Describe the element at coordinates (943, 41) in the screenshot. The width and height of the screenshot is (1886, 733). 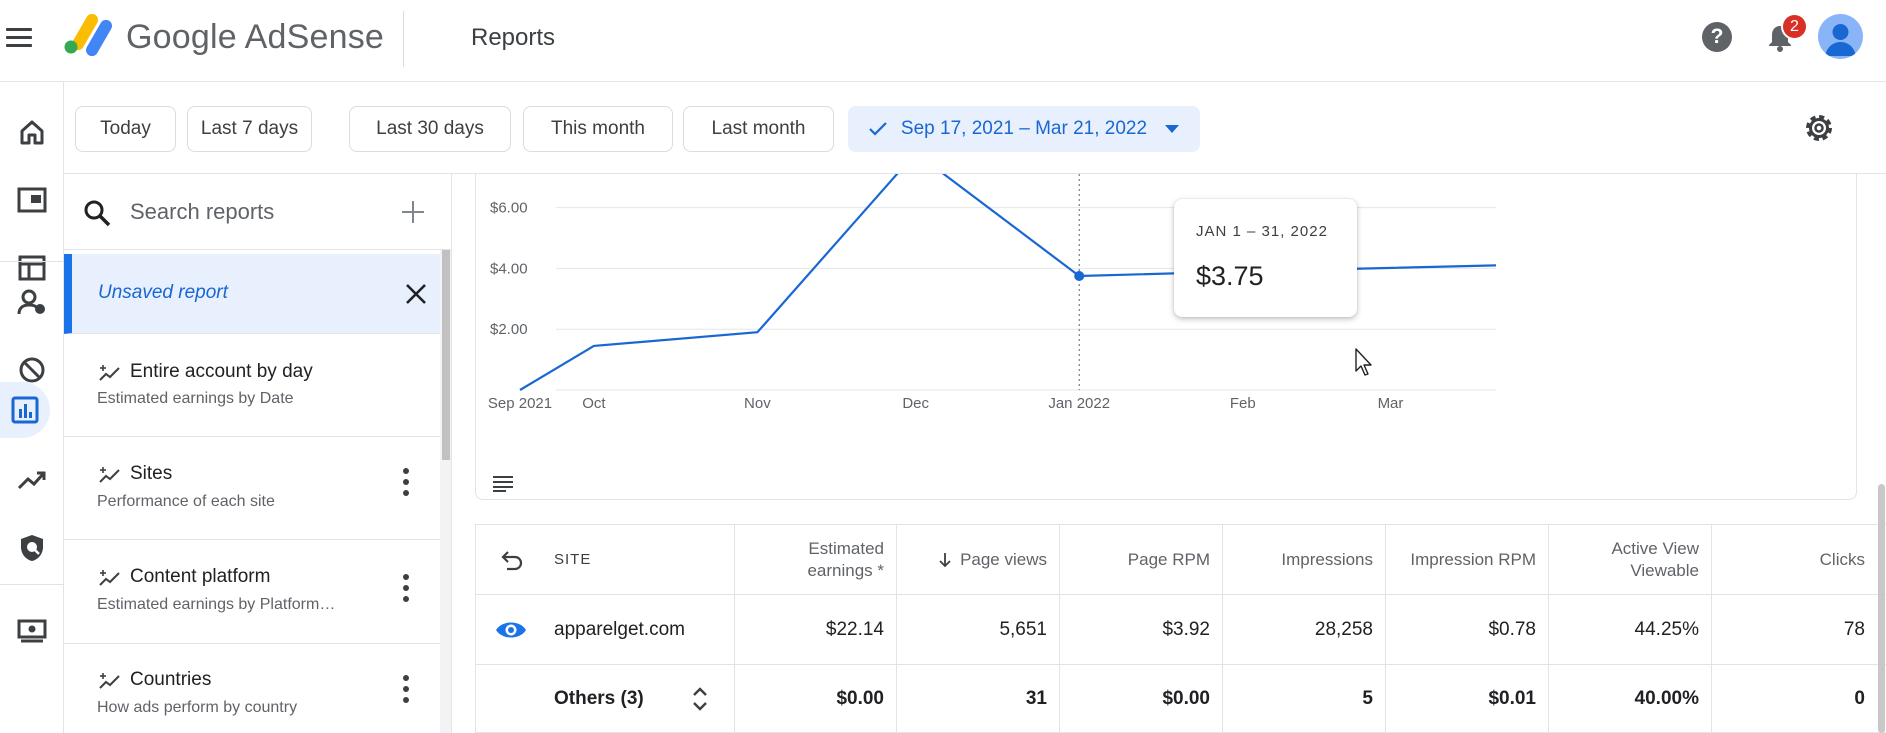
I see `top-app-bar: Google AdSense Reports ? 2` at that location.